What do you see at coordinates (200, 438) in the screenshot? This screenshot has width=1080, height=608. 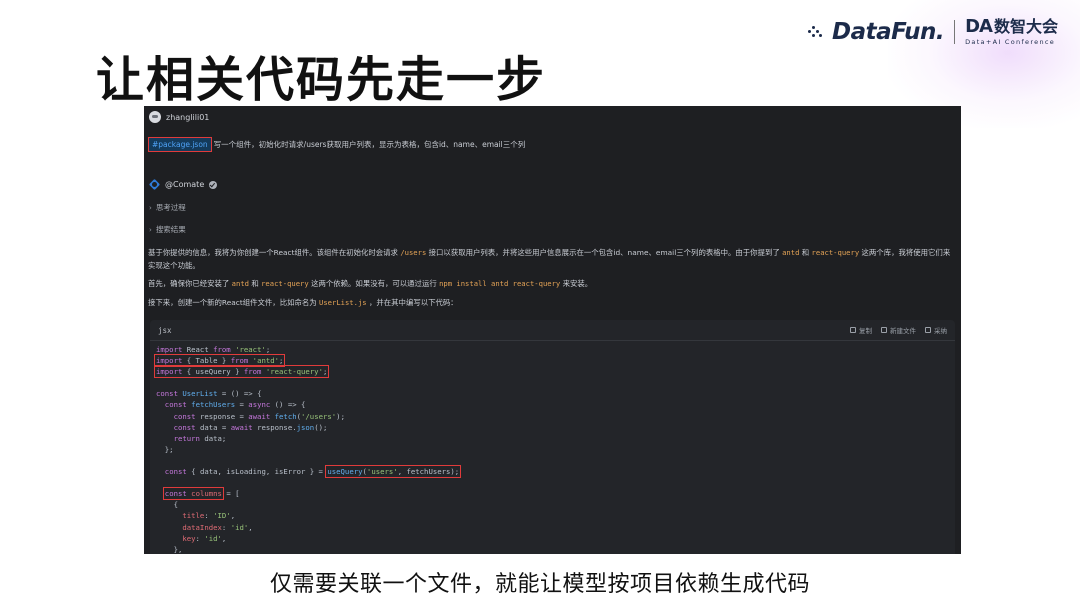 I see `code-line: return data;` at bounding box center [200, 438].